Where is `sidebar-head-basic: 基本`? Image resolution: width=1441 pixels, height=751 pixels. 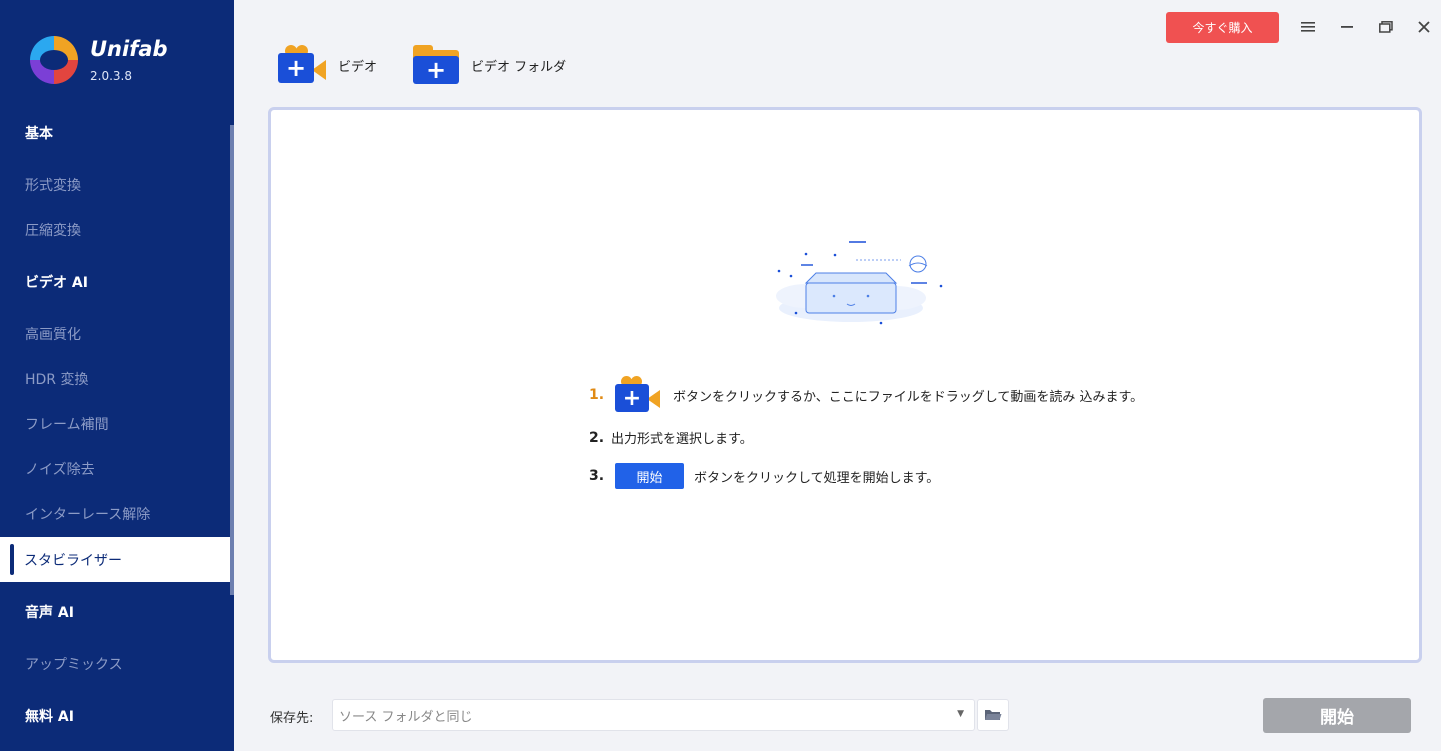
sidebar-head-basic: 基本 is located at coordinates (39, 133).